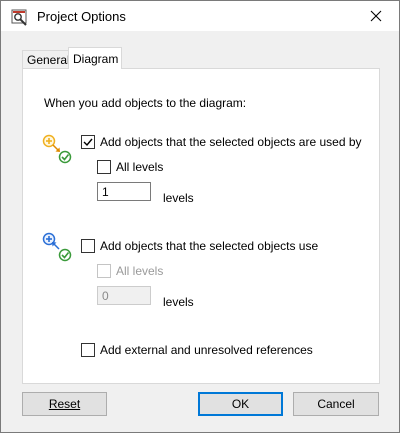 The height and width of the screenshot is (433, 400). I want to click on cancel-button: Cancel, so click(336, 404).